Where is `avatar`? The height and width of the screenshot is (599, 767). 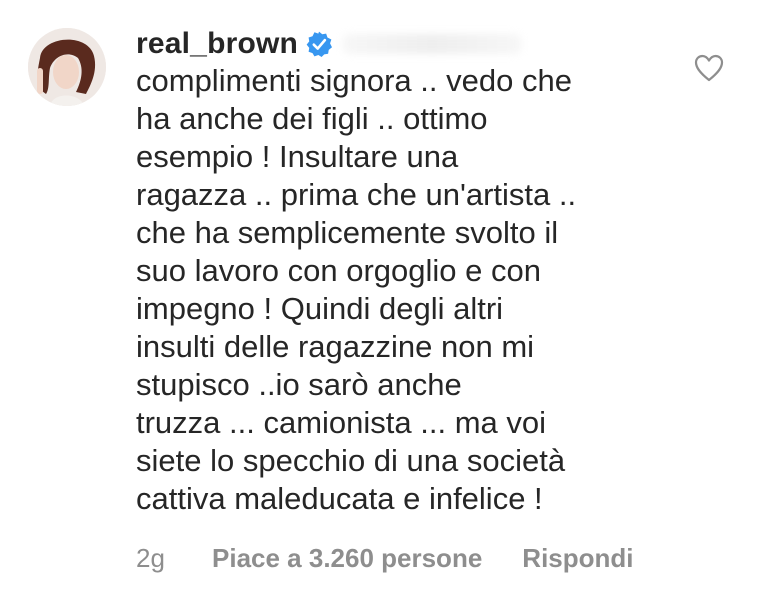 avatar is located at coordinates (67, 67).